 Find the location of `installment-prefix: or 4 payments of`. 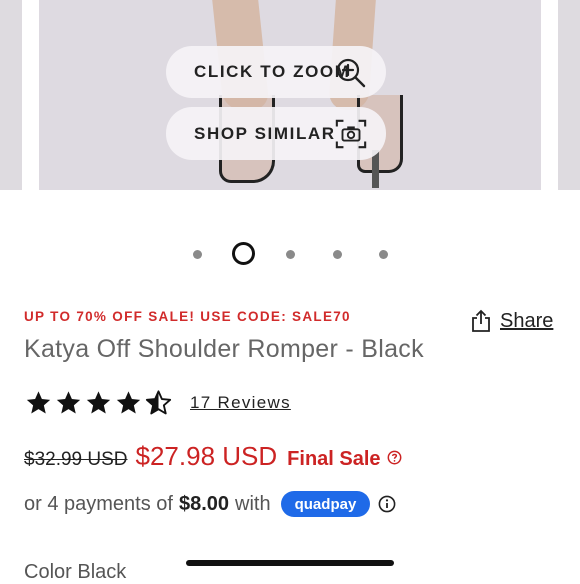

installment-prefix: or 4 payments of is located at coordinates (98, 503).